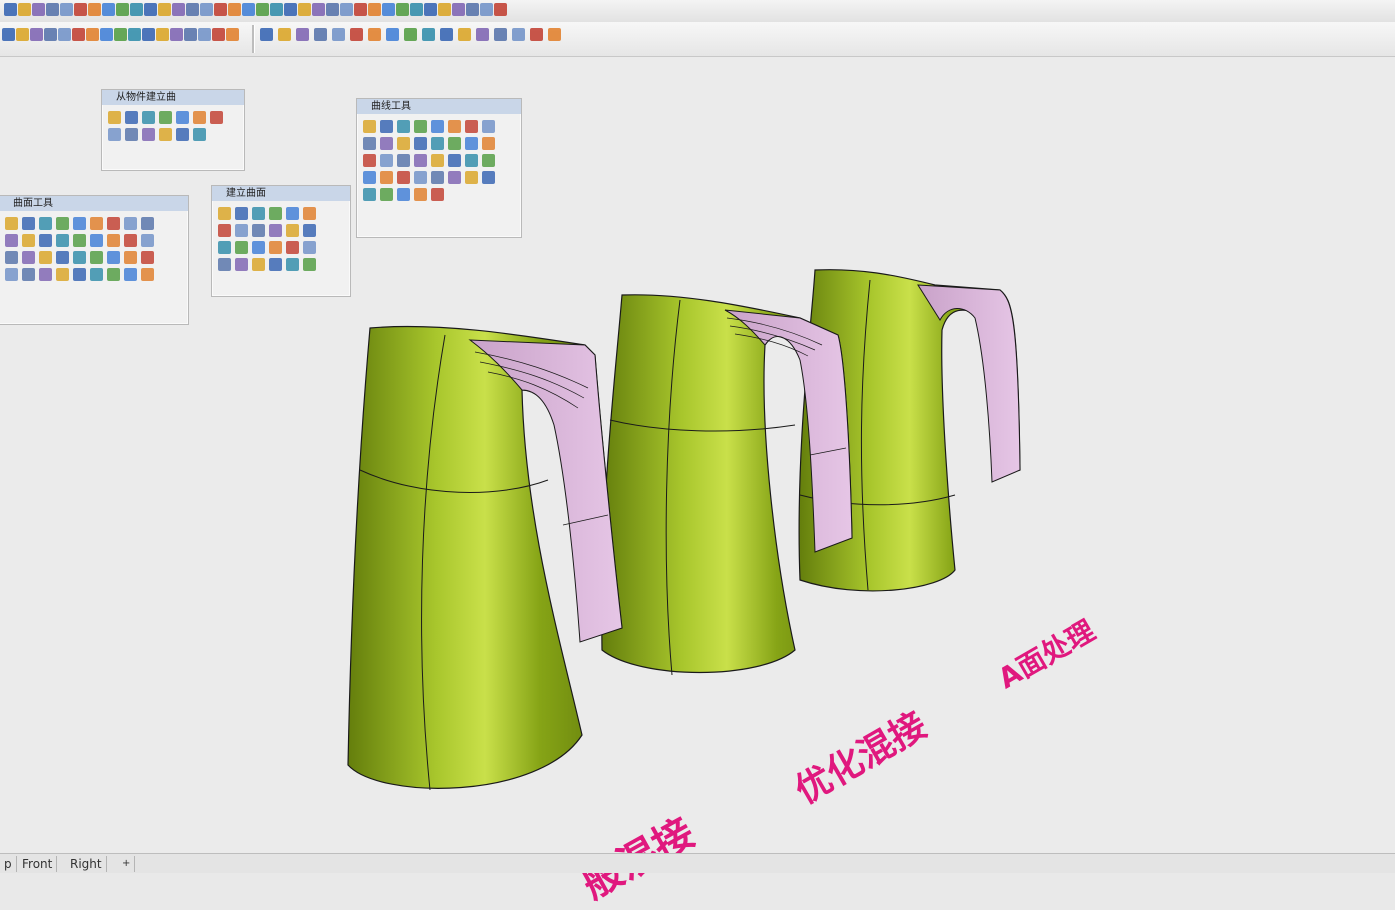 The width and height of the screenshot is (1395, 910). What do you see at coordinates (727, 485) in the screenshot?
I see `jug-optimized-blend` at bounding box center [727, 485].